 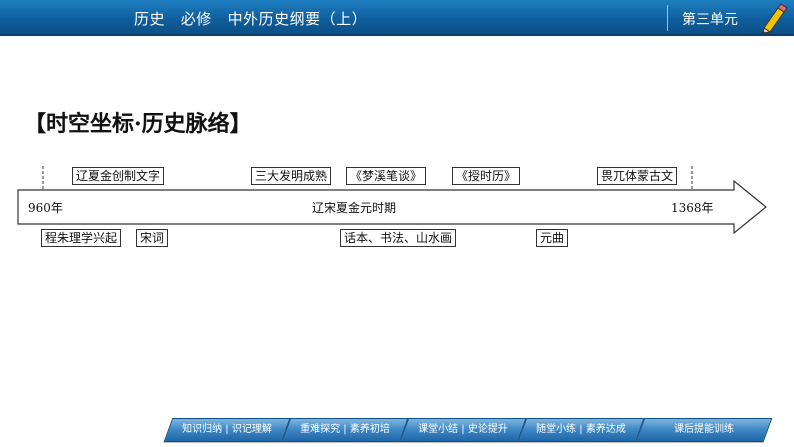 I want to click on nav-explore-button: 重难探究 | 素养初培, so click(x=345, y=430).